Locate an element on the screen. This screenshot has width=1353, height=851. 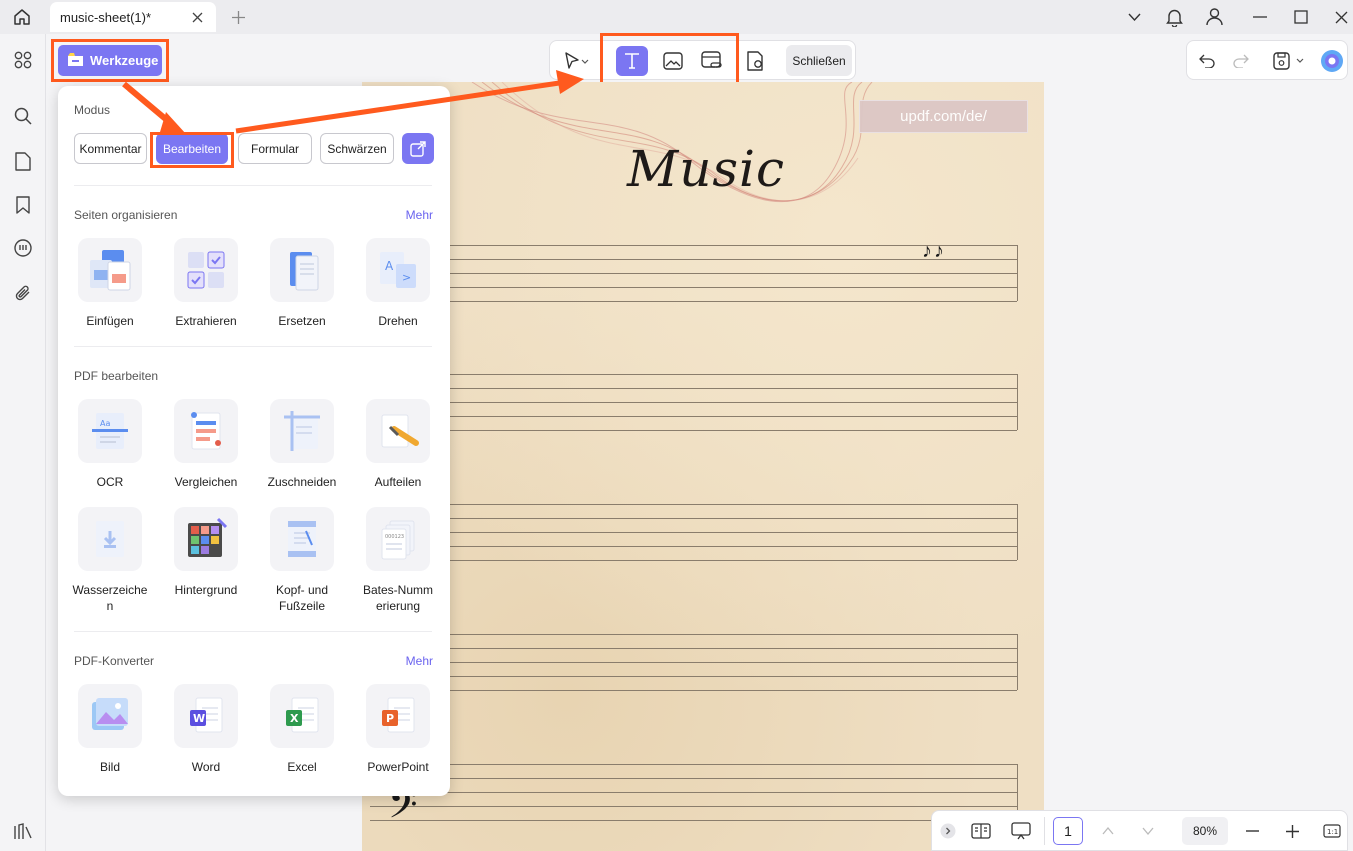
external-link-icon is located at coordinates (418, 148).